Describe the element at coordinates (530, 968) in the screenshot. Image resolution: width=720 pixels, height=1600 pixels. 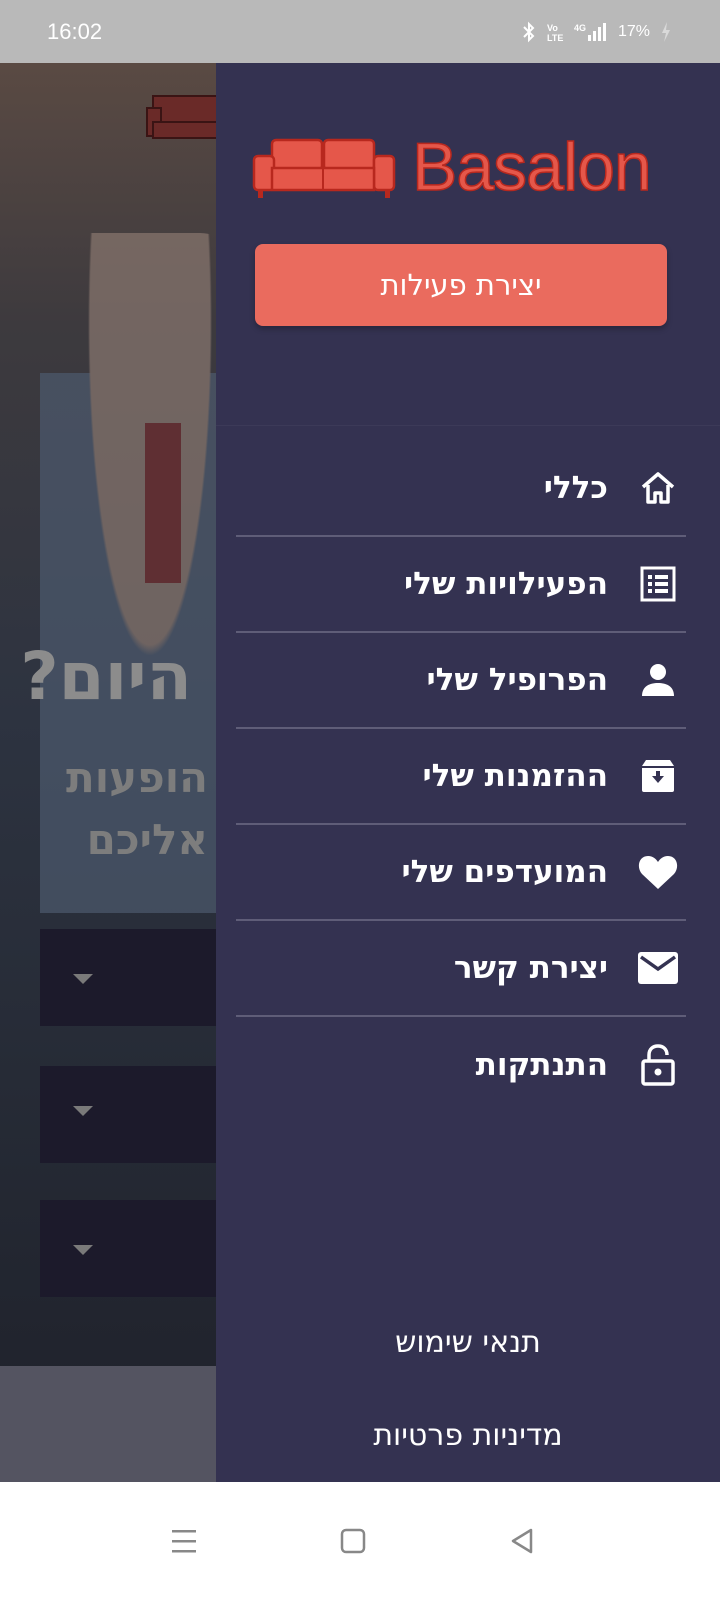
I see `menu-item-label: יצירת קשר` at that location.